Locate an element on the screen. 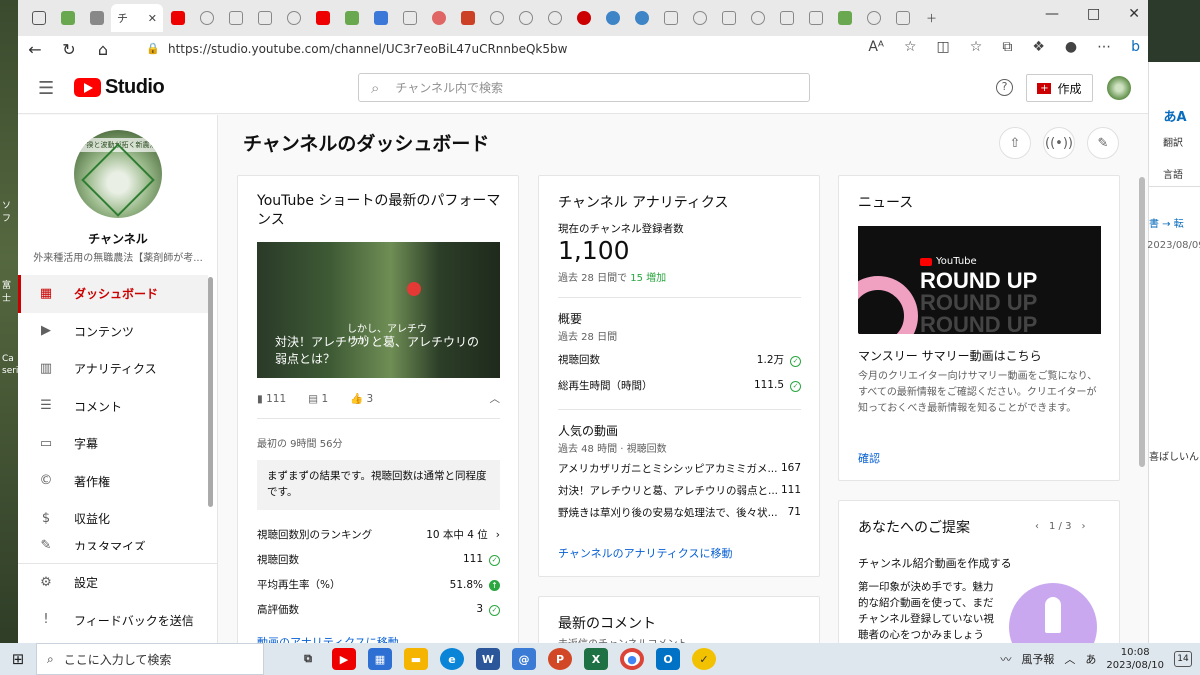 The width and height of the screenshot is (1200, 675). chevron-left-icon: ‹ is located at coordinates (1037, 526).